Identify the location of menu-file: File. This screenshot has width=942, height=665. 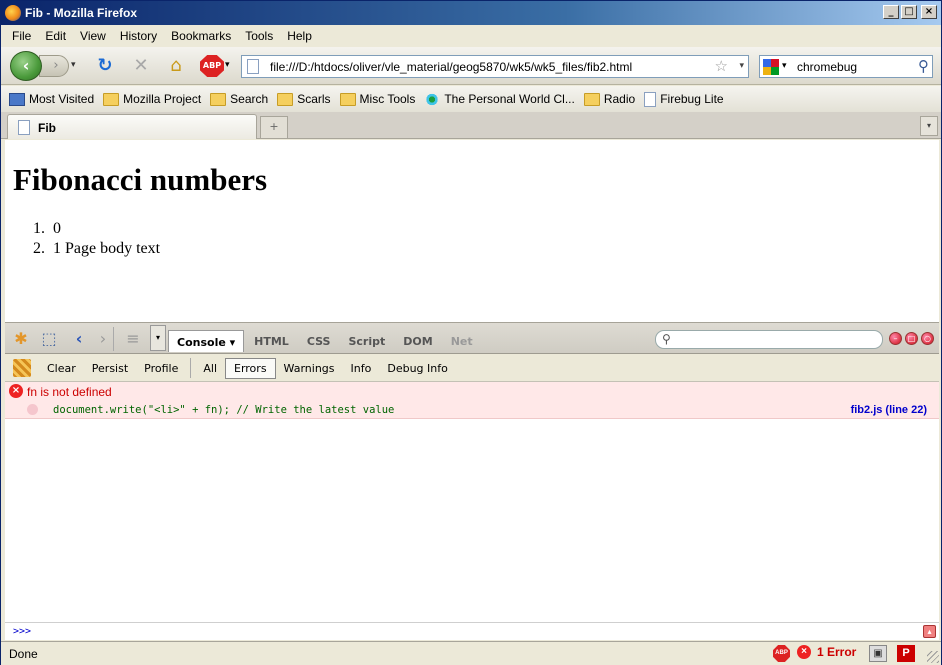
(21, 36).